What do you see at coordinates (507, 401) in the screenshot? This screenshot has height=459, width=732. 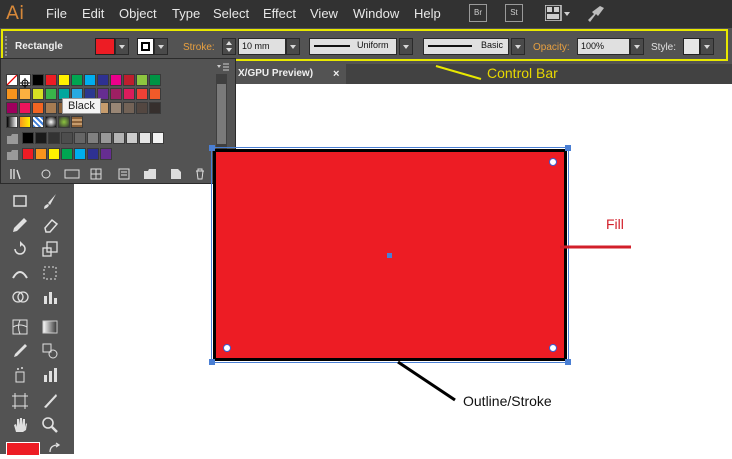 I see `annotation-outline-stroke: Outline/Stroke` at bounding box center [507, 401].